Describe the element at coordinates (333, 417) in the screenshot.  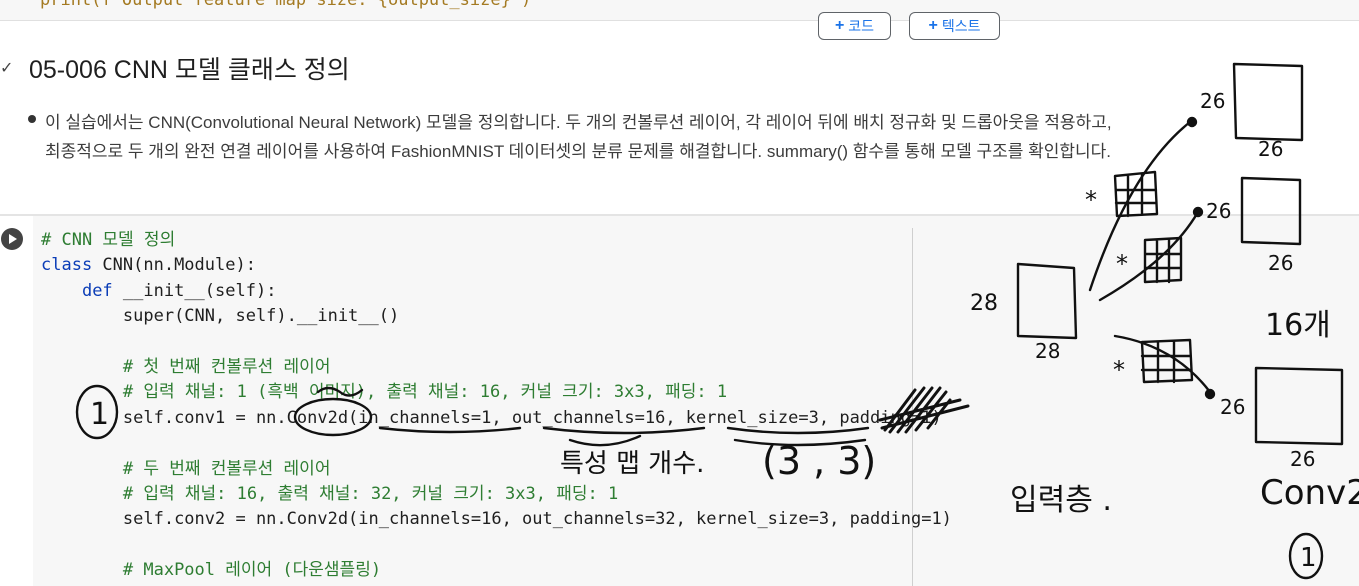
I see `conv2d-circle` at that location.